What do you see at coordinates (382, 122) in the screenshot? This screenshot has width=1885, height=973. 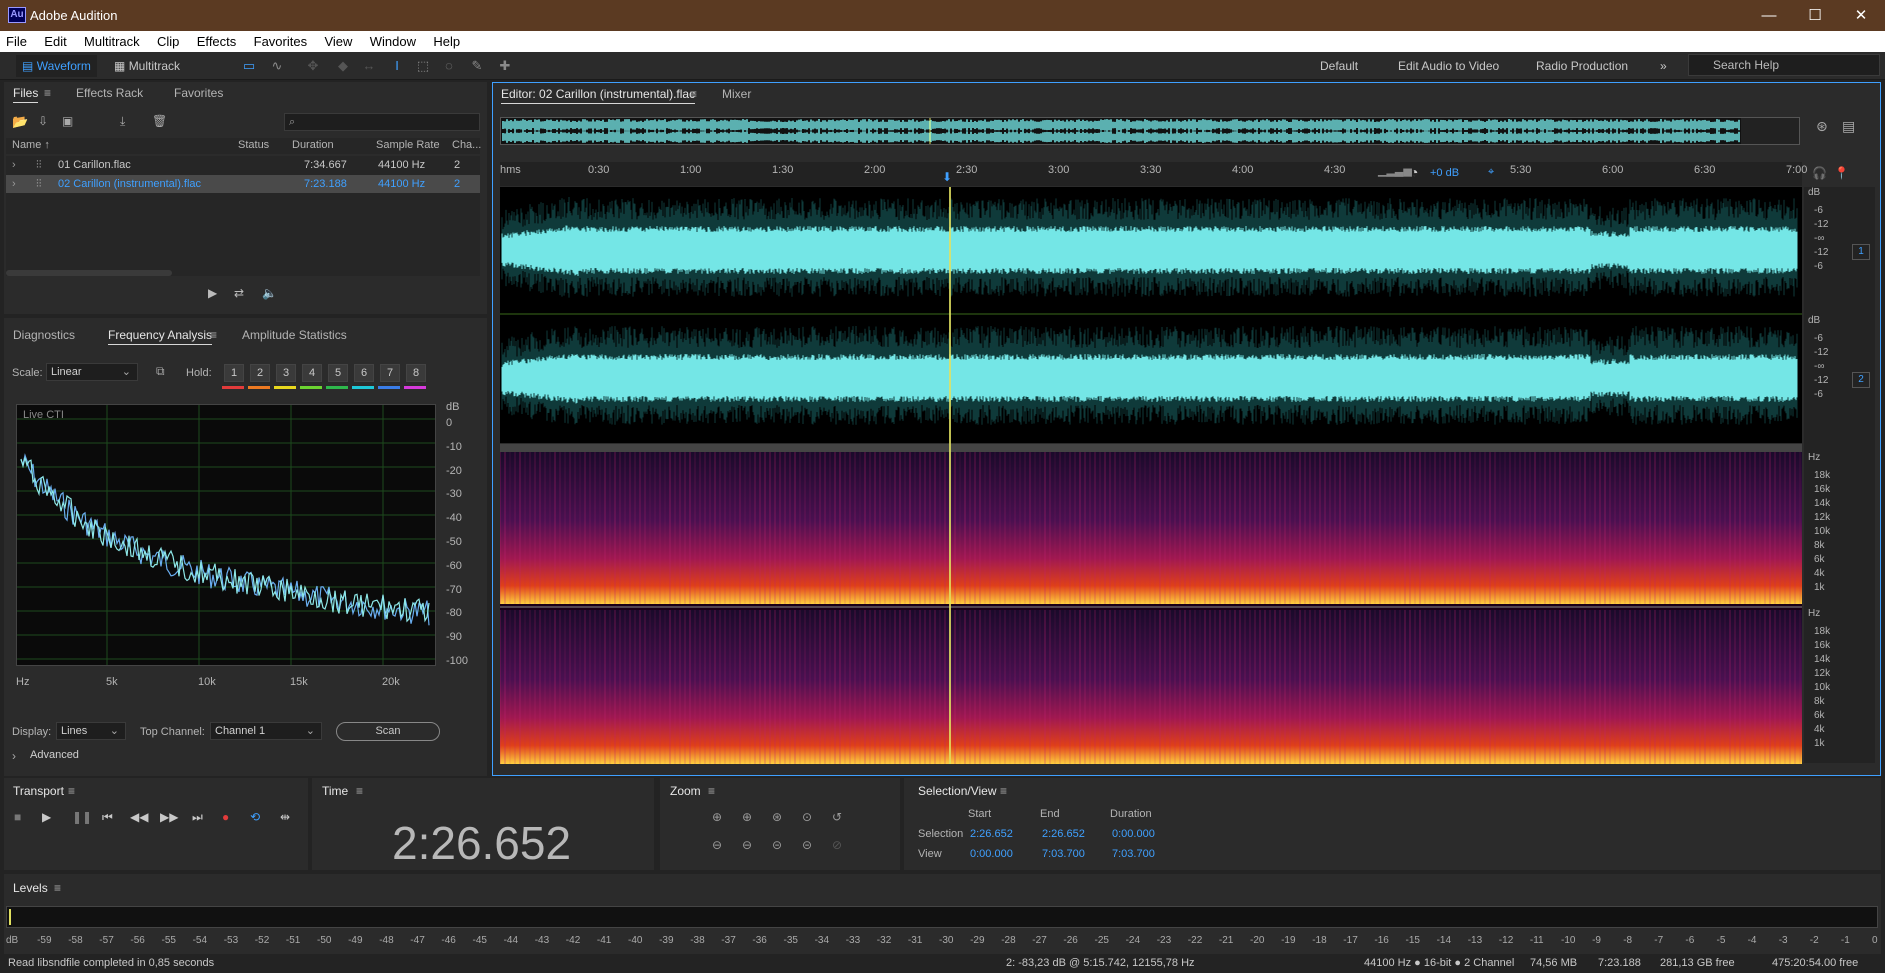 I see `files-filter-input: ⌕` at bounding box center [382, 122].